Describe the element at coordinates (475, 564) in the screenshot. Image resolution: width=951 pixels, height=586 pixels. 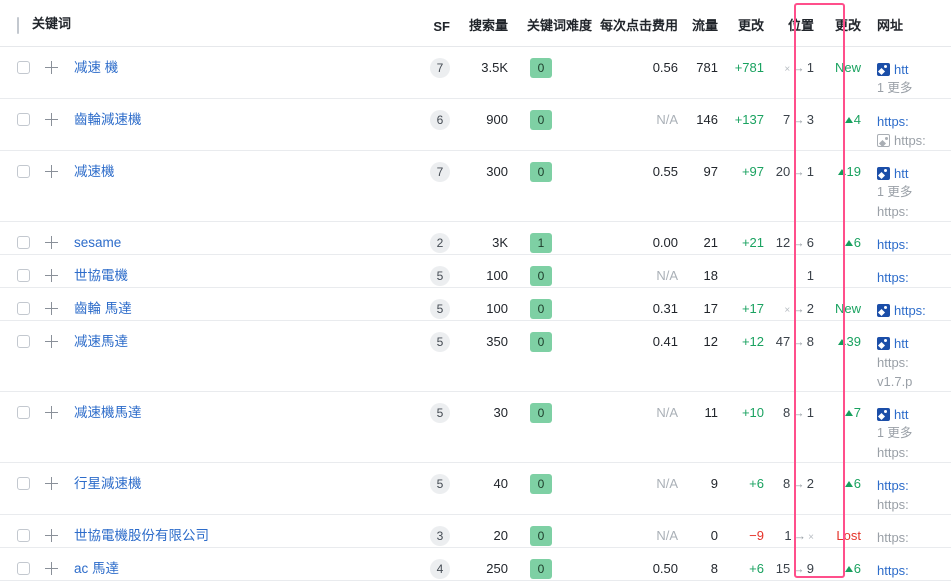
I see `table-row: ac 馬達 4 250 0 0.50 8 +6 15 → 9 6 https:` at that location.